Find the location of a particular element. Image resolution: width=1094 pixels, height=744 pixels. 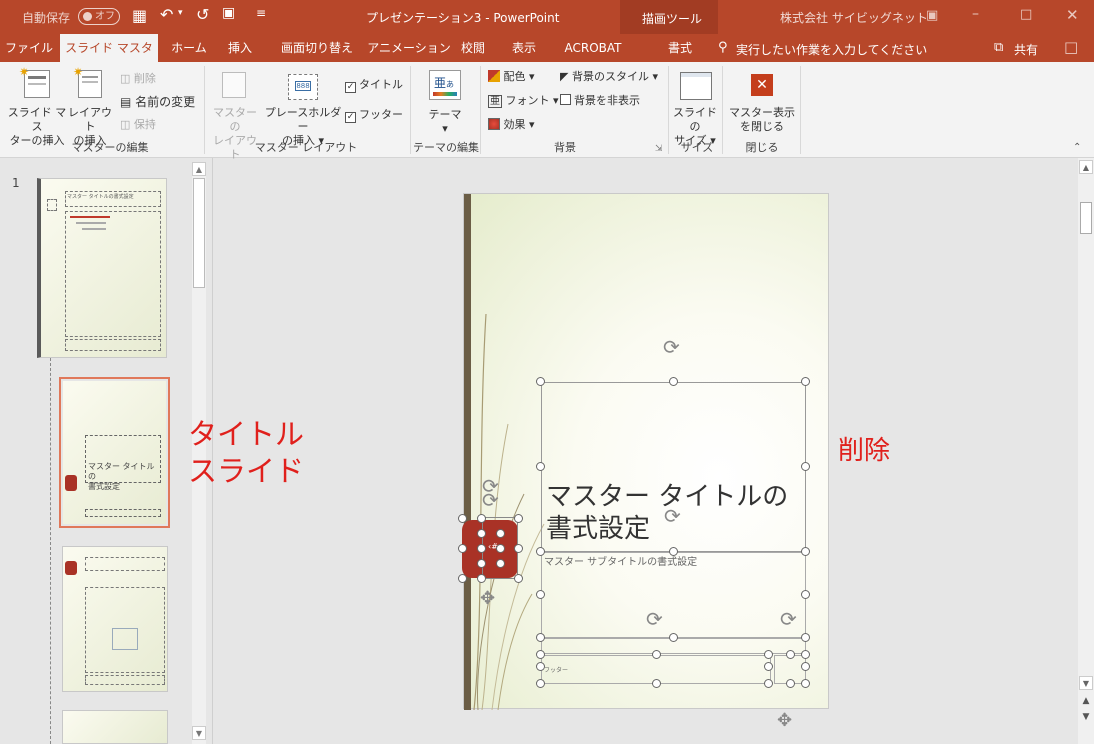

effects-button: 効果 ▾ is located at coordinates (511, 125).